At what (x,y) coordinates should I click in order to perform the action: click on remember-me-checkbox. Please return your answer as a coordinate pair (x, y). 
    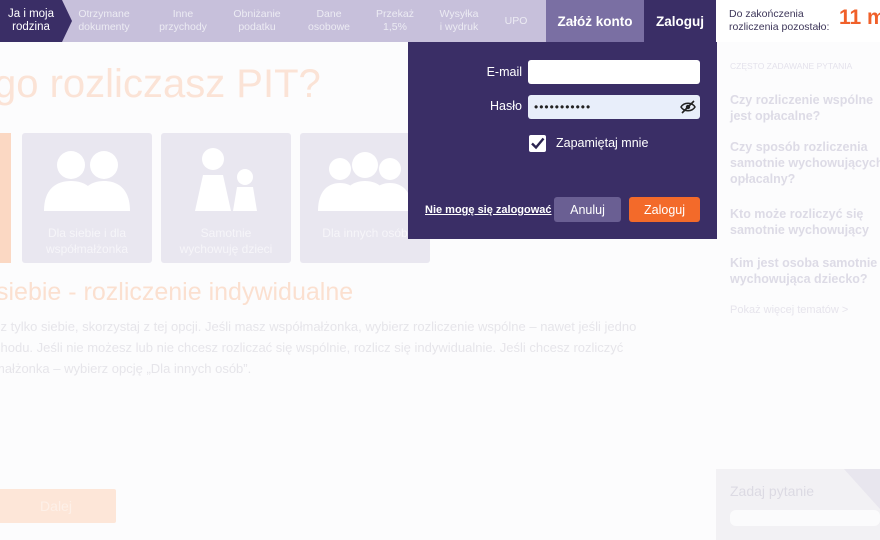
    Looking at the image, I should click on (537, 143).